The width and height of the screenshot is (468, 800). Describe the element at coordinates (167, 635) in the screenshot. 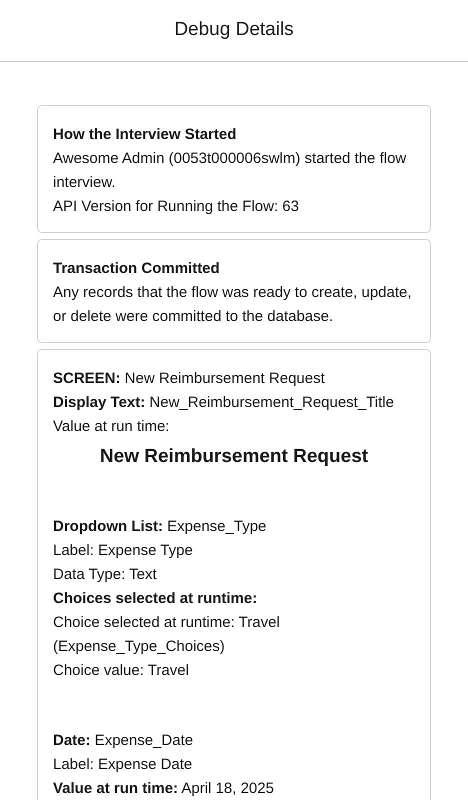

I see `detail-text: Choice selected at runtime: Travel (Expense_Type_Choices)` at that location.